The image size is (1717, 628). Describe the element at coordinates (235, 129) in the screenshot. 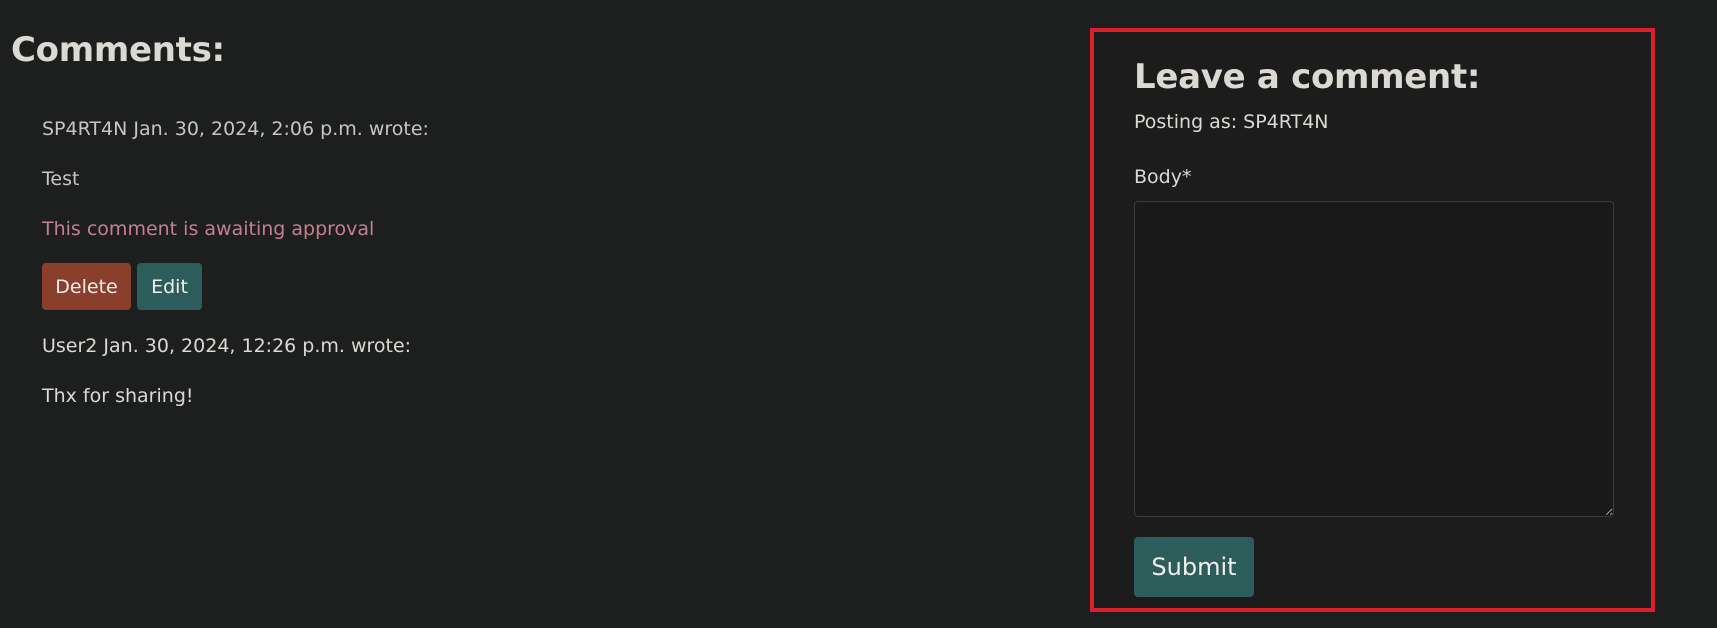

I see `comment-meta: SP4RT4N Jan. 30, 2024, 2:06 p.m. wrote:` at that location.